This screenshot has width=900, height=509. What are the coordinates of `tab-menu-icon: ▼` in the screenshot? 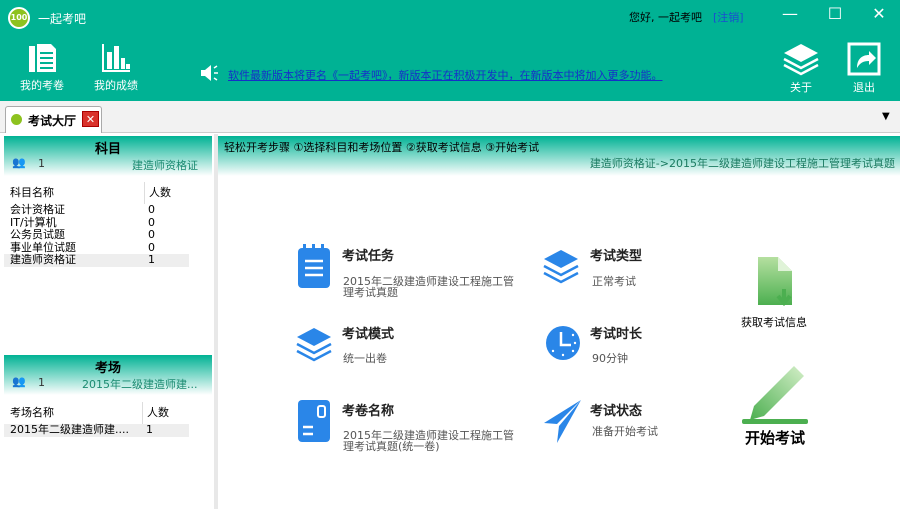 It's located at (886, 116).